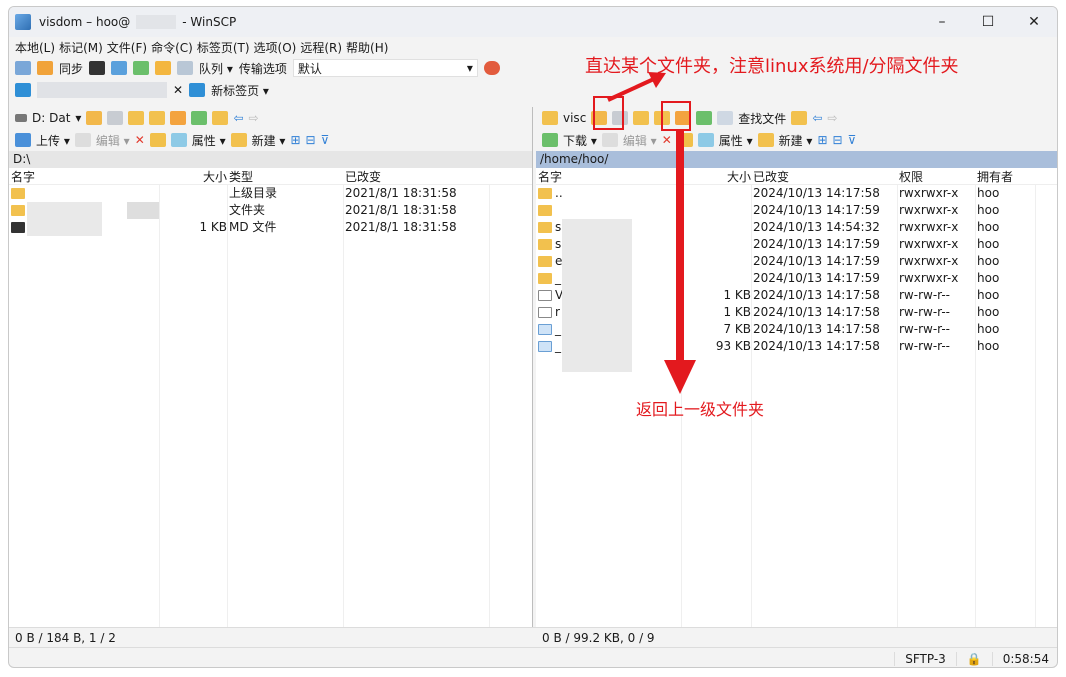 The image size is (1066, 677). I want to click on menu-commands: 命令(C), so click(172, 47).